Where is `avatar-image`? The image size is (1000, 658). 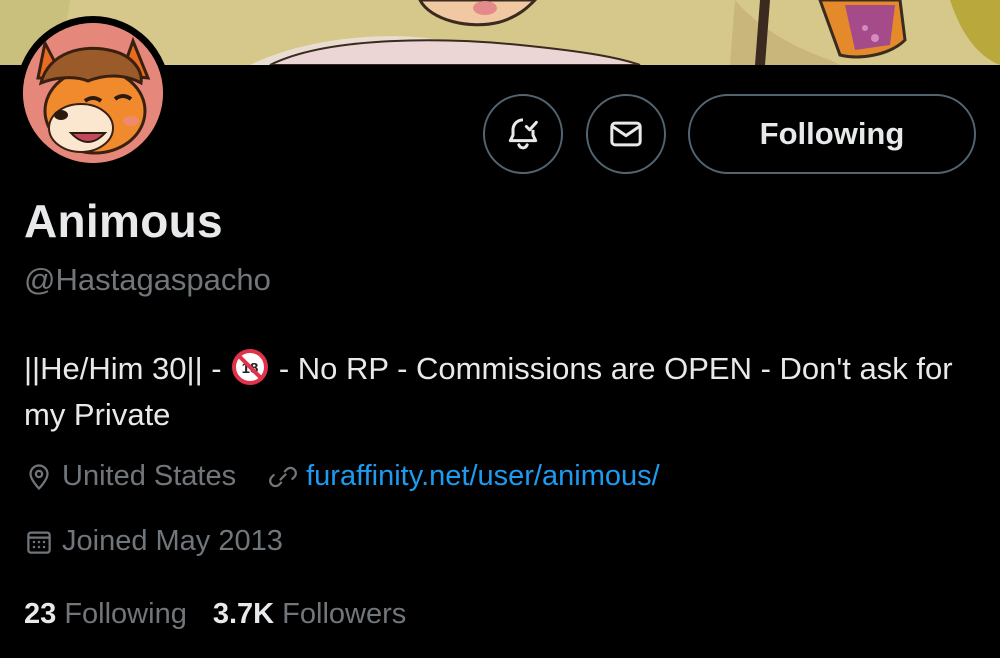
avatar-image is located at coordinates (93, 93).